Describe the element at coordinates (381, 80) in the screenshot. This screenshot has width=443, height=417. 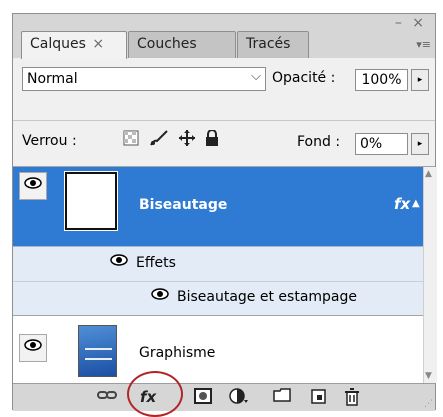
I see `opacity-input: 100%` at that location.